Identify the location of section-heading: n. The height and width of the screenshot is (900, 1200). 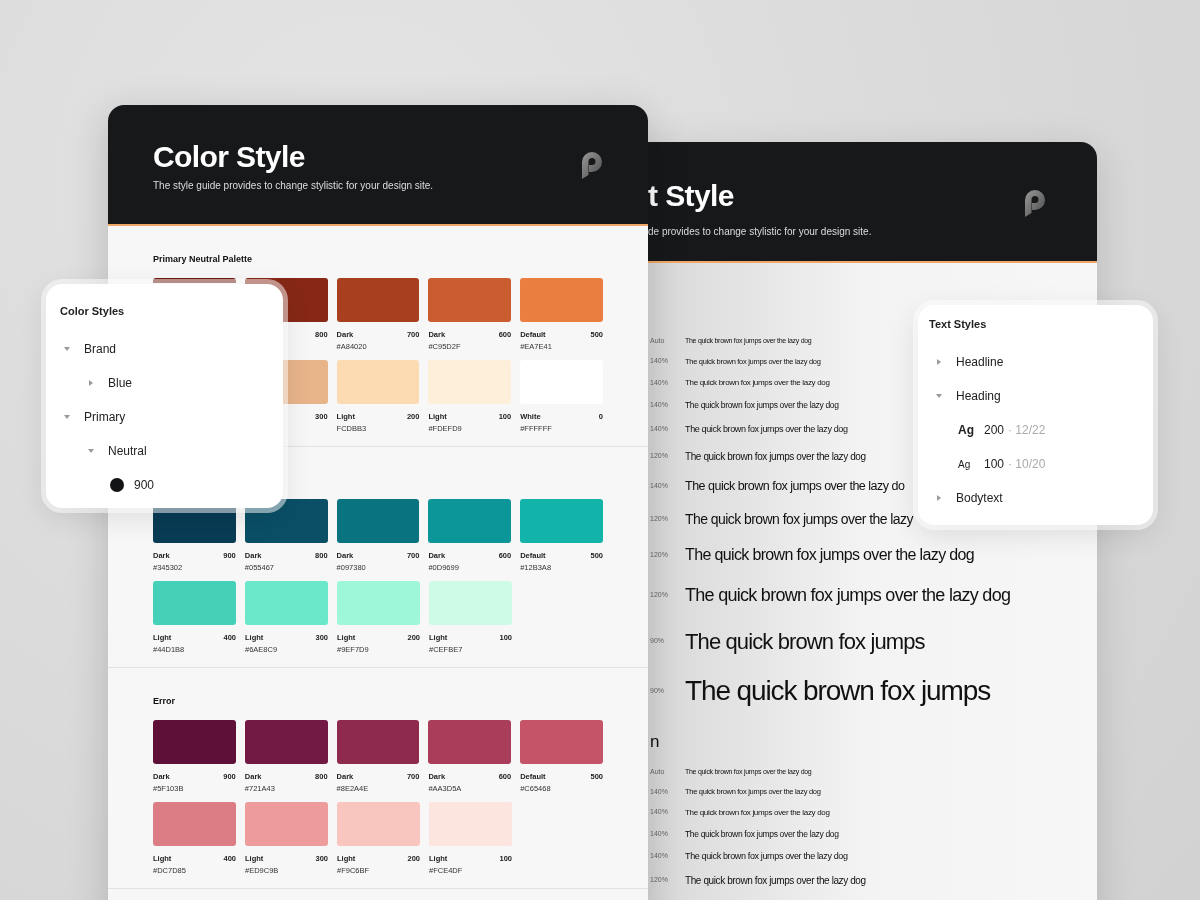
(655, 742).